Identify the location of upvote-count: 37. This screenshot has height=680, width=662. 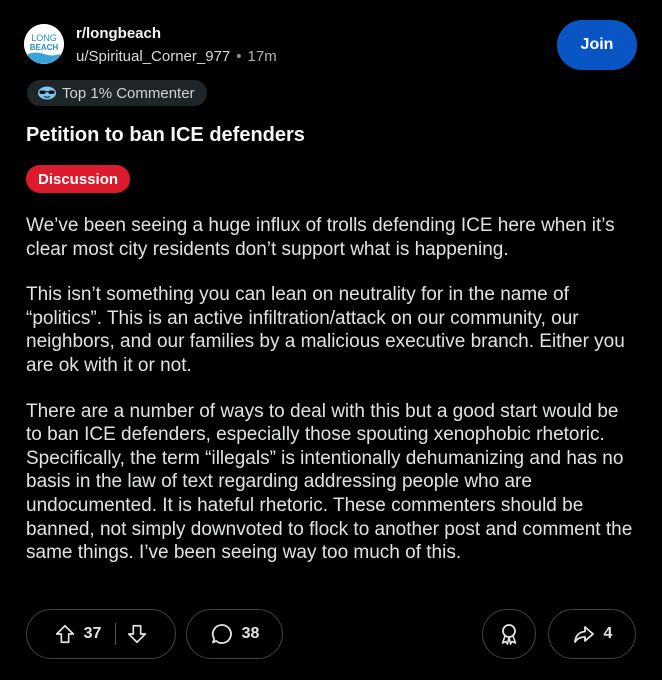
(92, 633).